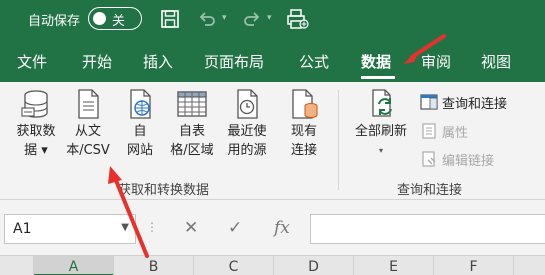 This screenshot has height=275, width=545. I want to click on name-box-value: A1, so click(22, 229).